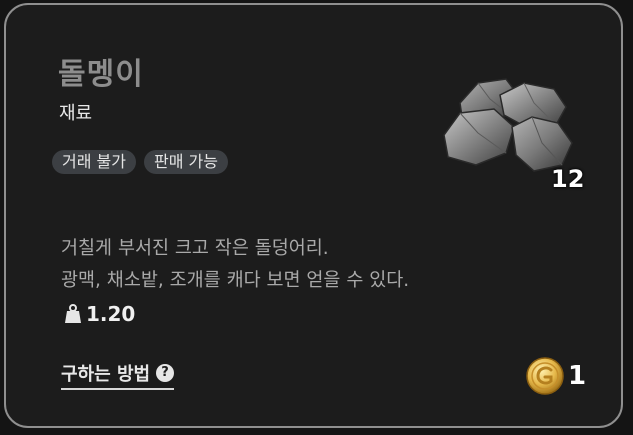 Image resolution: width=633 pixels, height=435 pixels. Describe the element at coordinates (73, 313) in the screenshot. I see `weight-icon` at that location.